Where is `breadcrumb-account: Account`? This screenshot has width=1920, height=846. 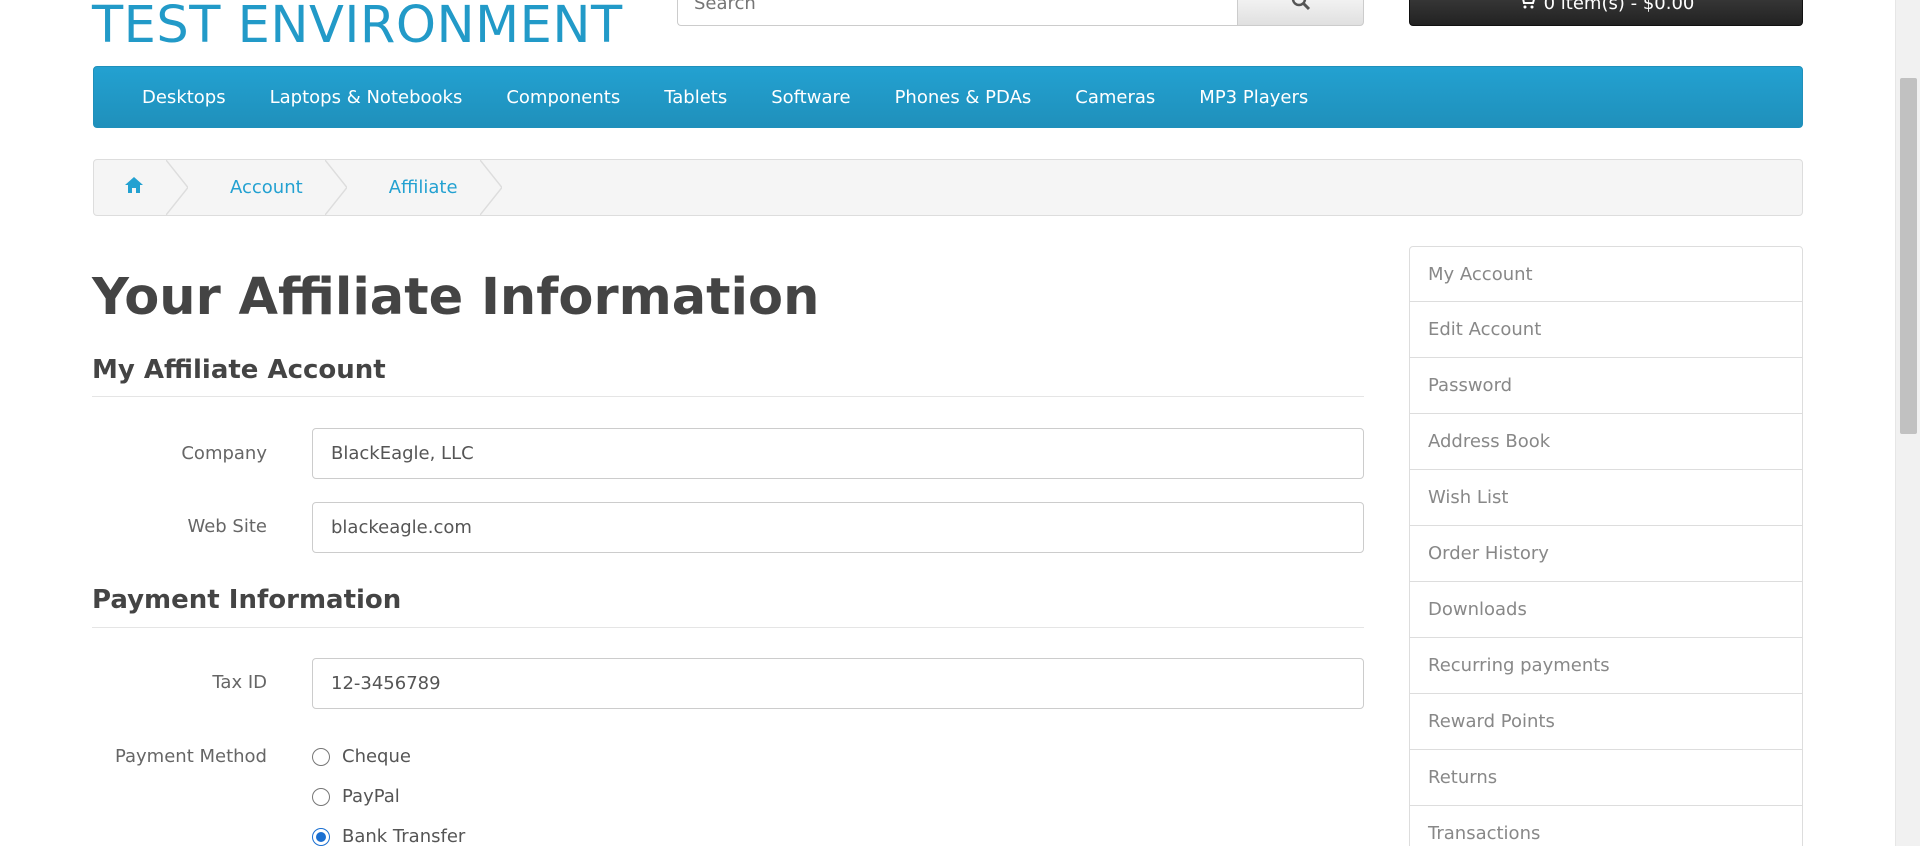 breadcrumb-account: Account is located at coordinates (267, 187).